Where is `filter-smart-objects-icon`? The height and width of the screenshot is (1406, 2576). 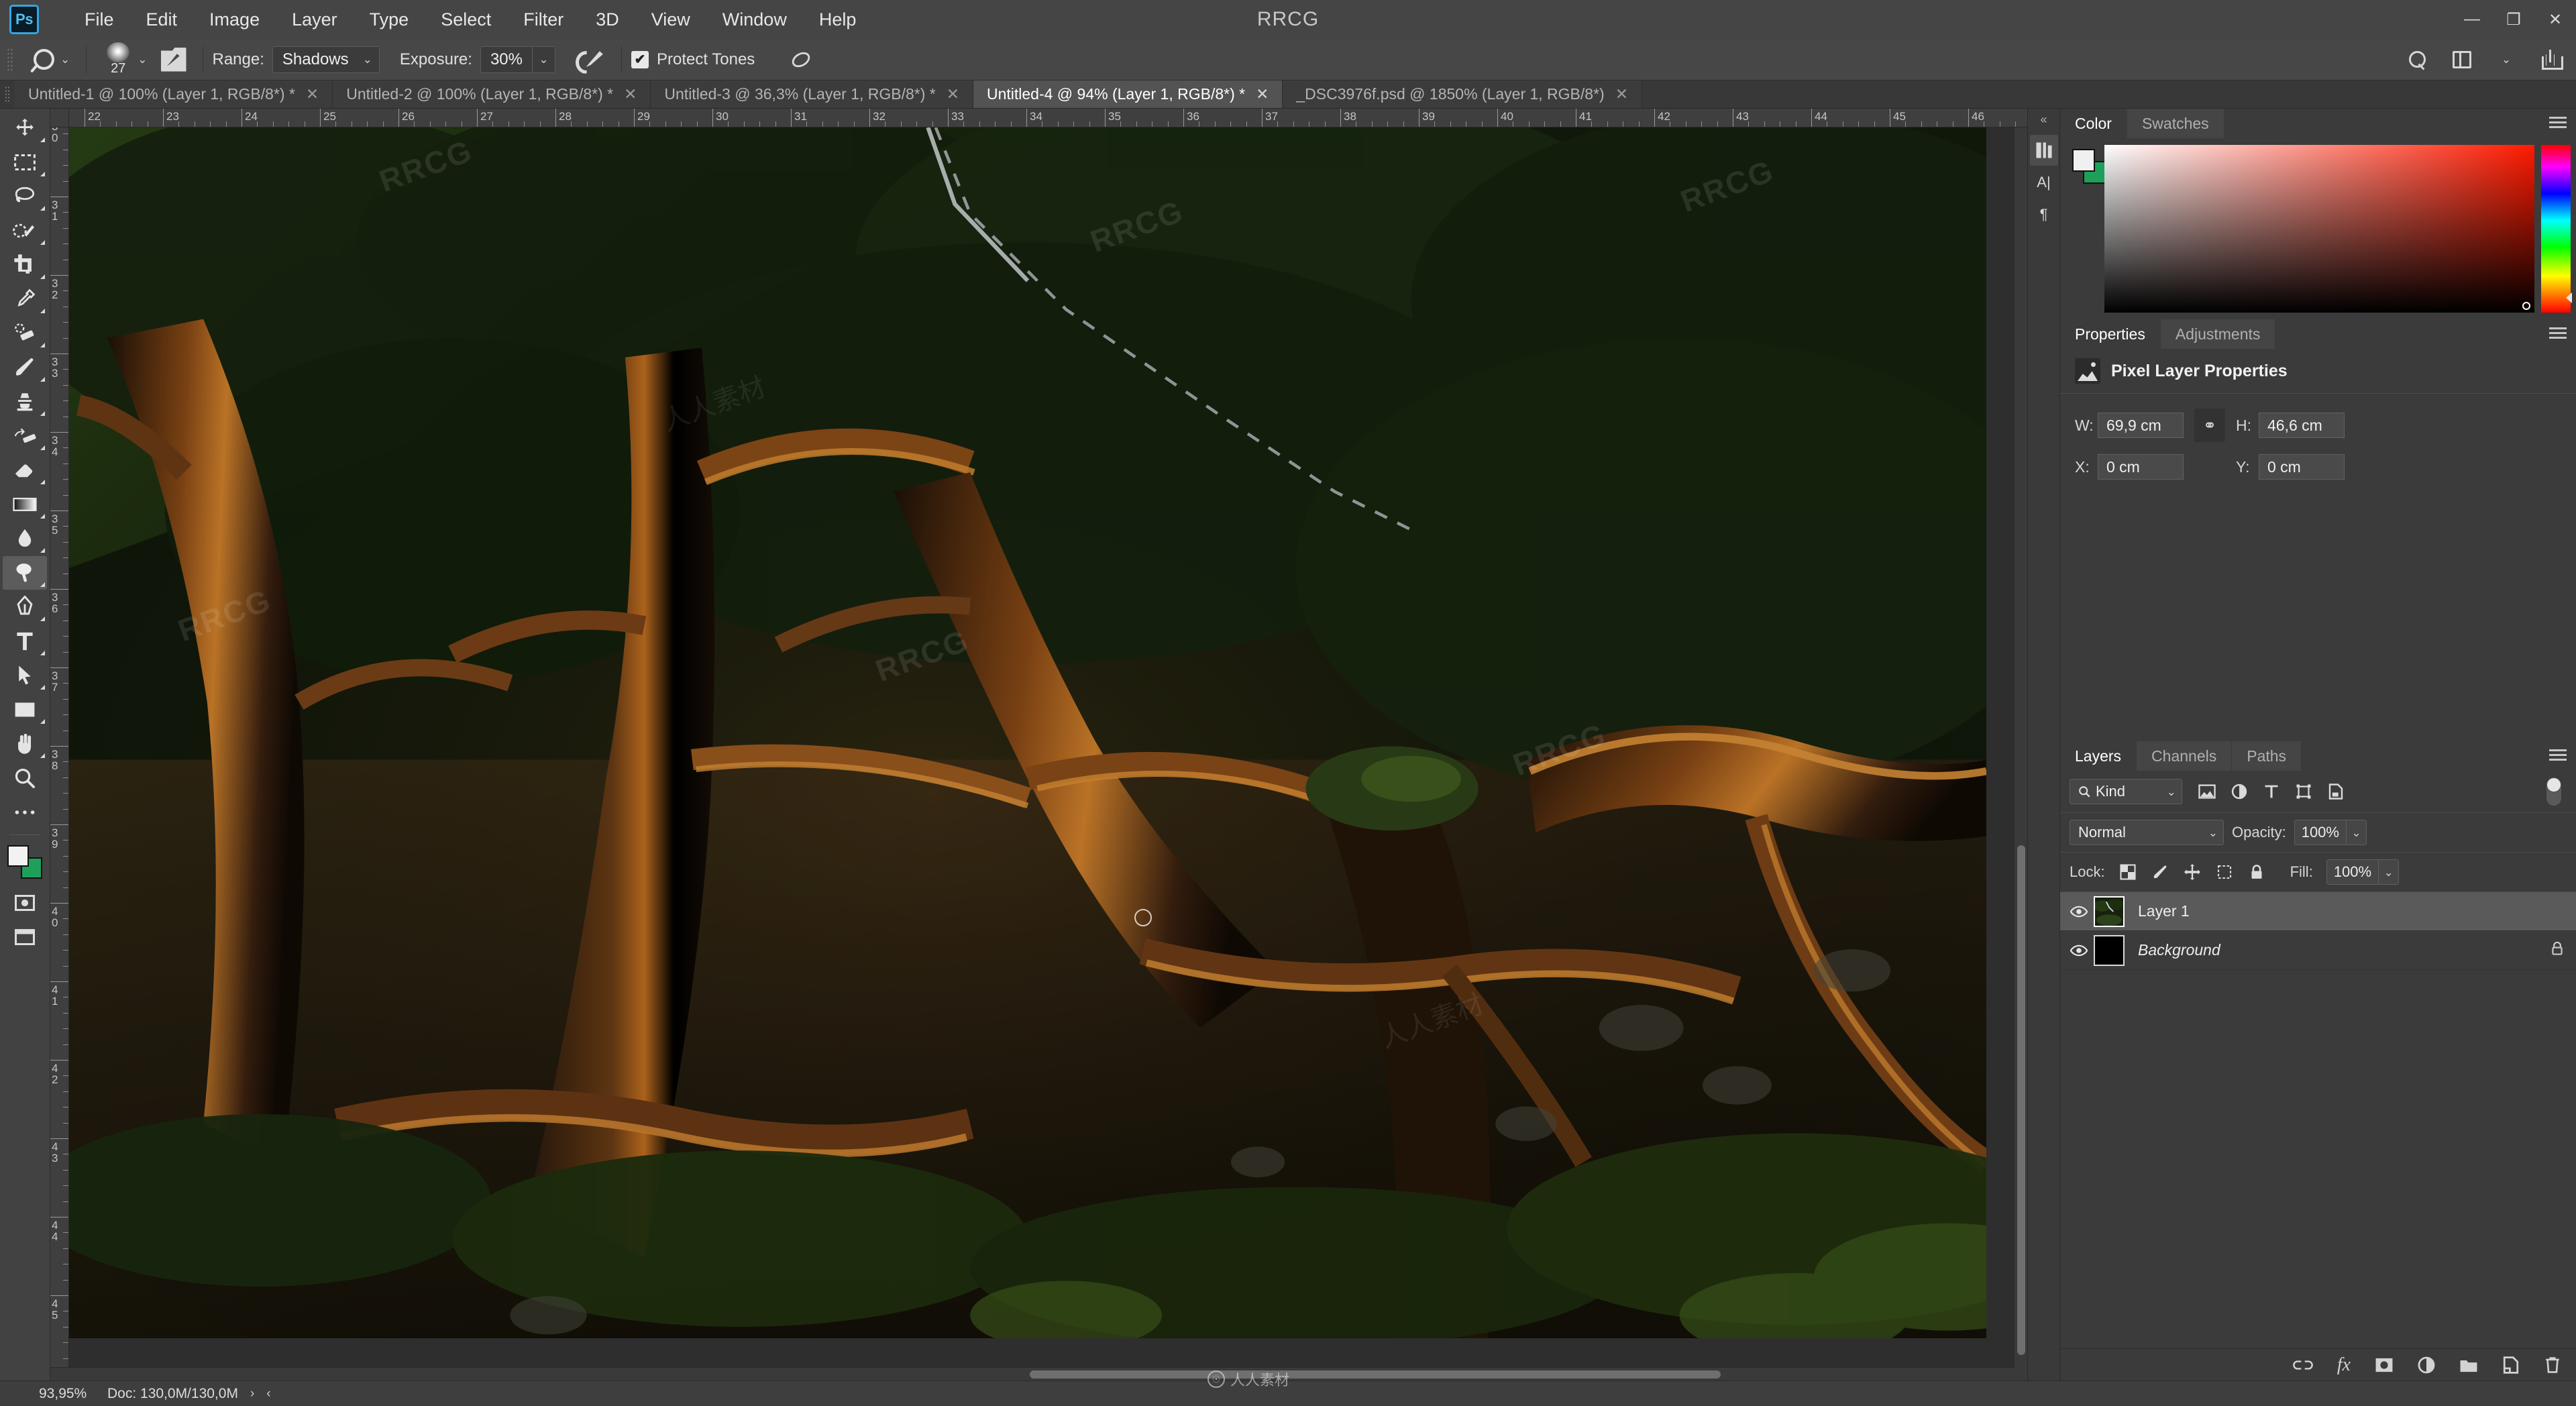 filter-smart-objects-icon is located at coordinates (2336, 791).